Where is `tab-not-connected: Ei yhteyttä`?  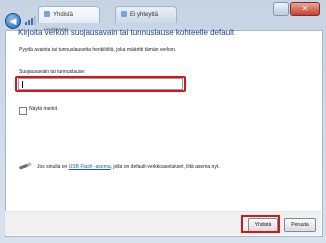
tab-not-connected: Ei yhteyttä is located at coordinates (146, 14).